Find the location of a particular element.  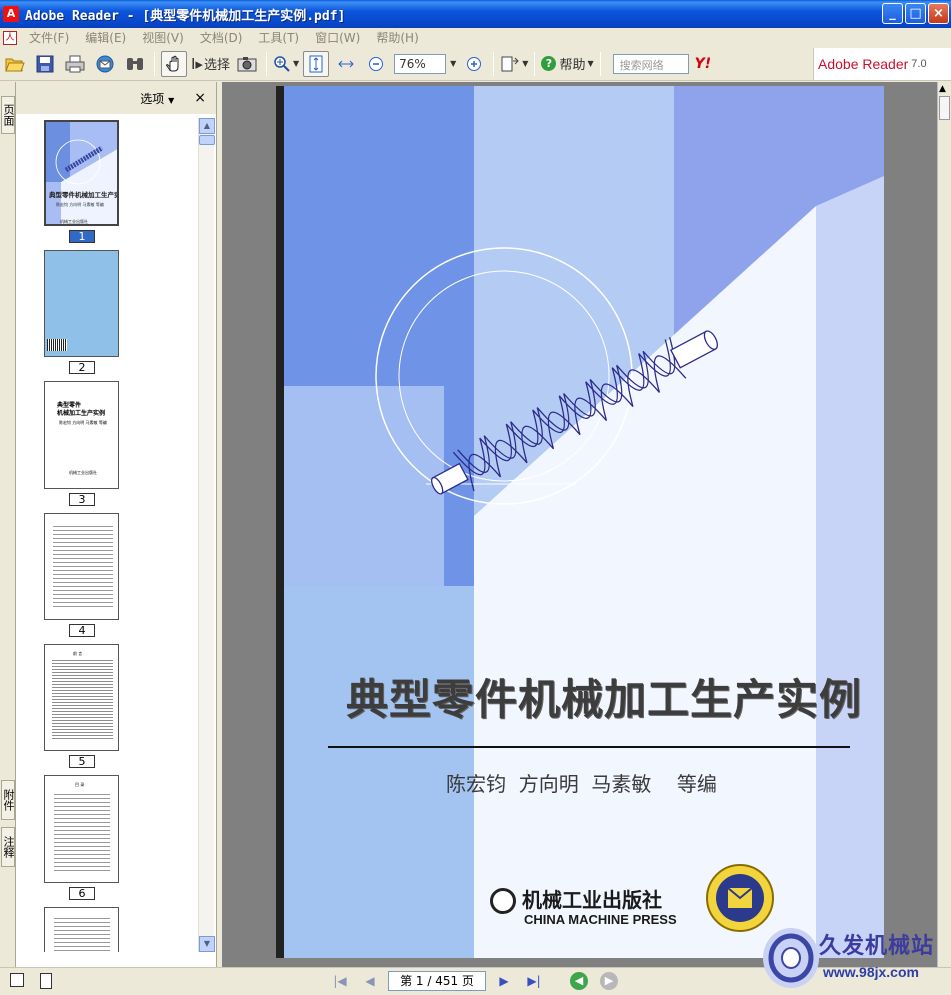

thumb-3-authors: 陈宏钧 方向明 马素敏 等编 is located at coordinates (83, 422).